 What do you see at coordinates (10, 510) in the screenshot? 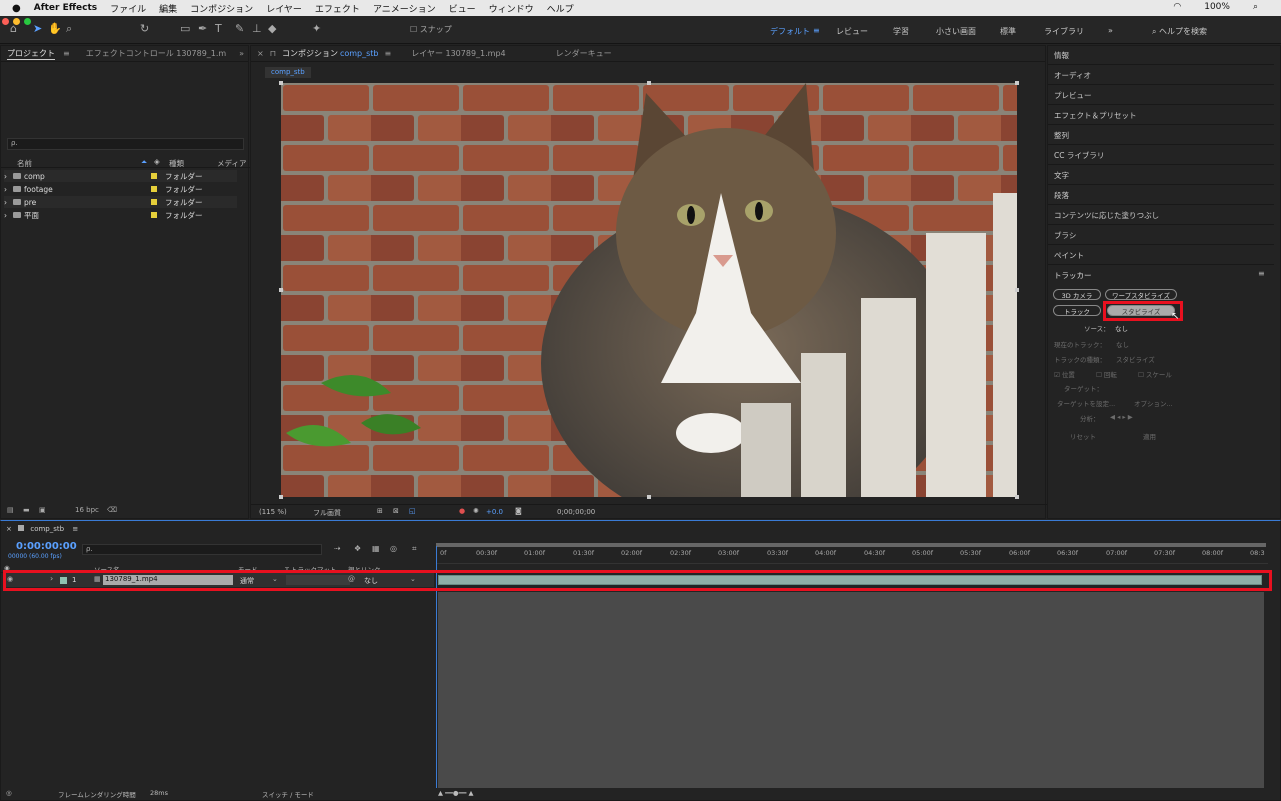
I see `new-item-icon: ▤` at bounding box center [10, 510].